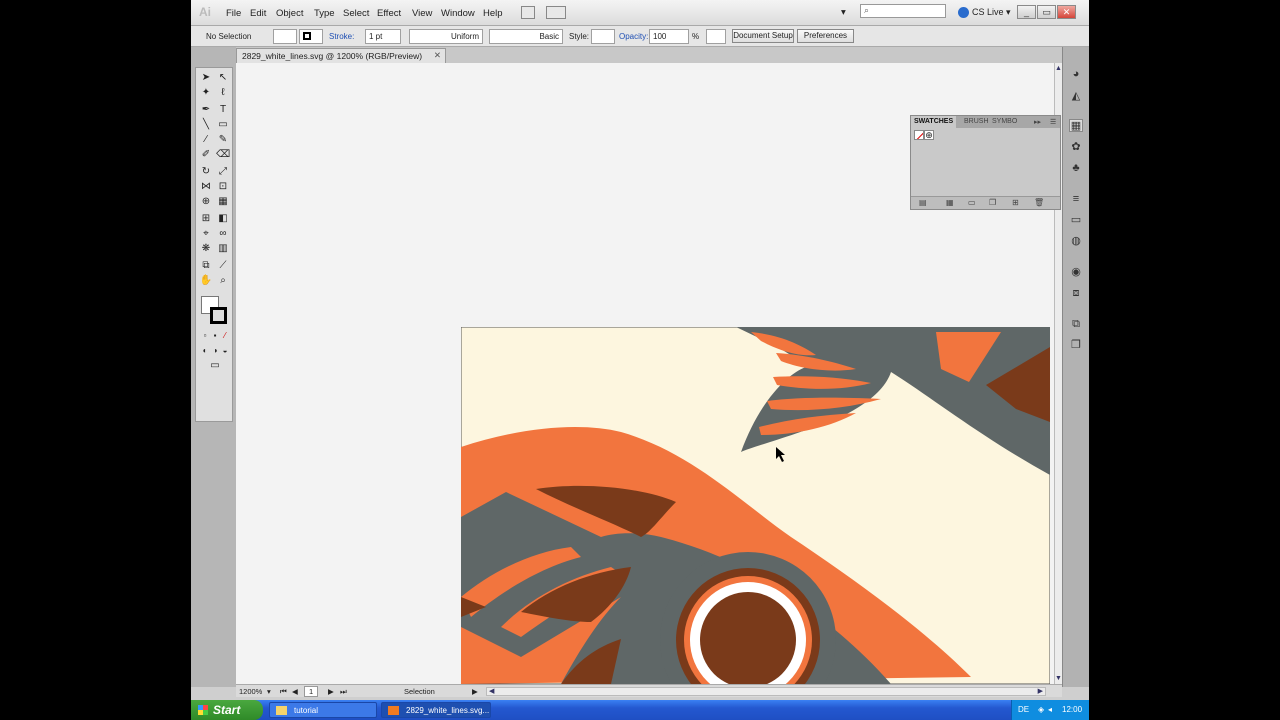 The width and height of the screenshot is (1280, 720). Describe the element at coordinates (1076, 345) in the screenshot. I see `artboards-panel-icon: ❐` at that location.